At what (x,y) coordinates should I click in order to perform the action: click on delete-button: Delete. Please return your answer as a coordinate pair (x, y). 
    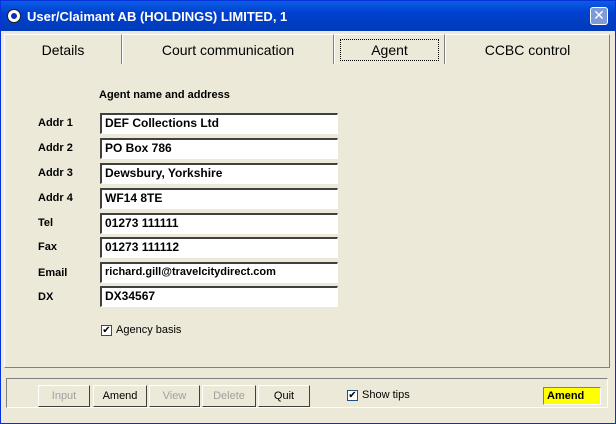
    Looking at the image, I should click on (229, 396).